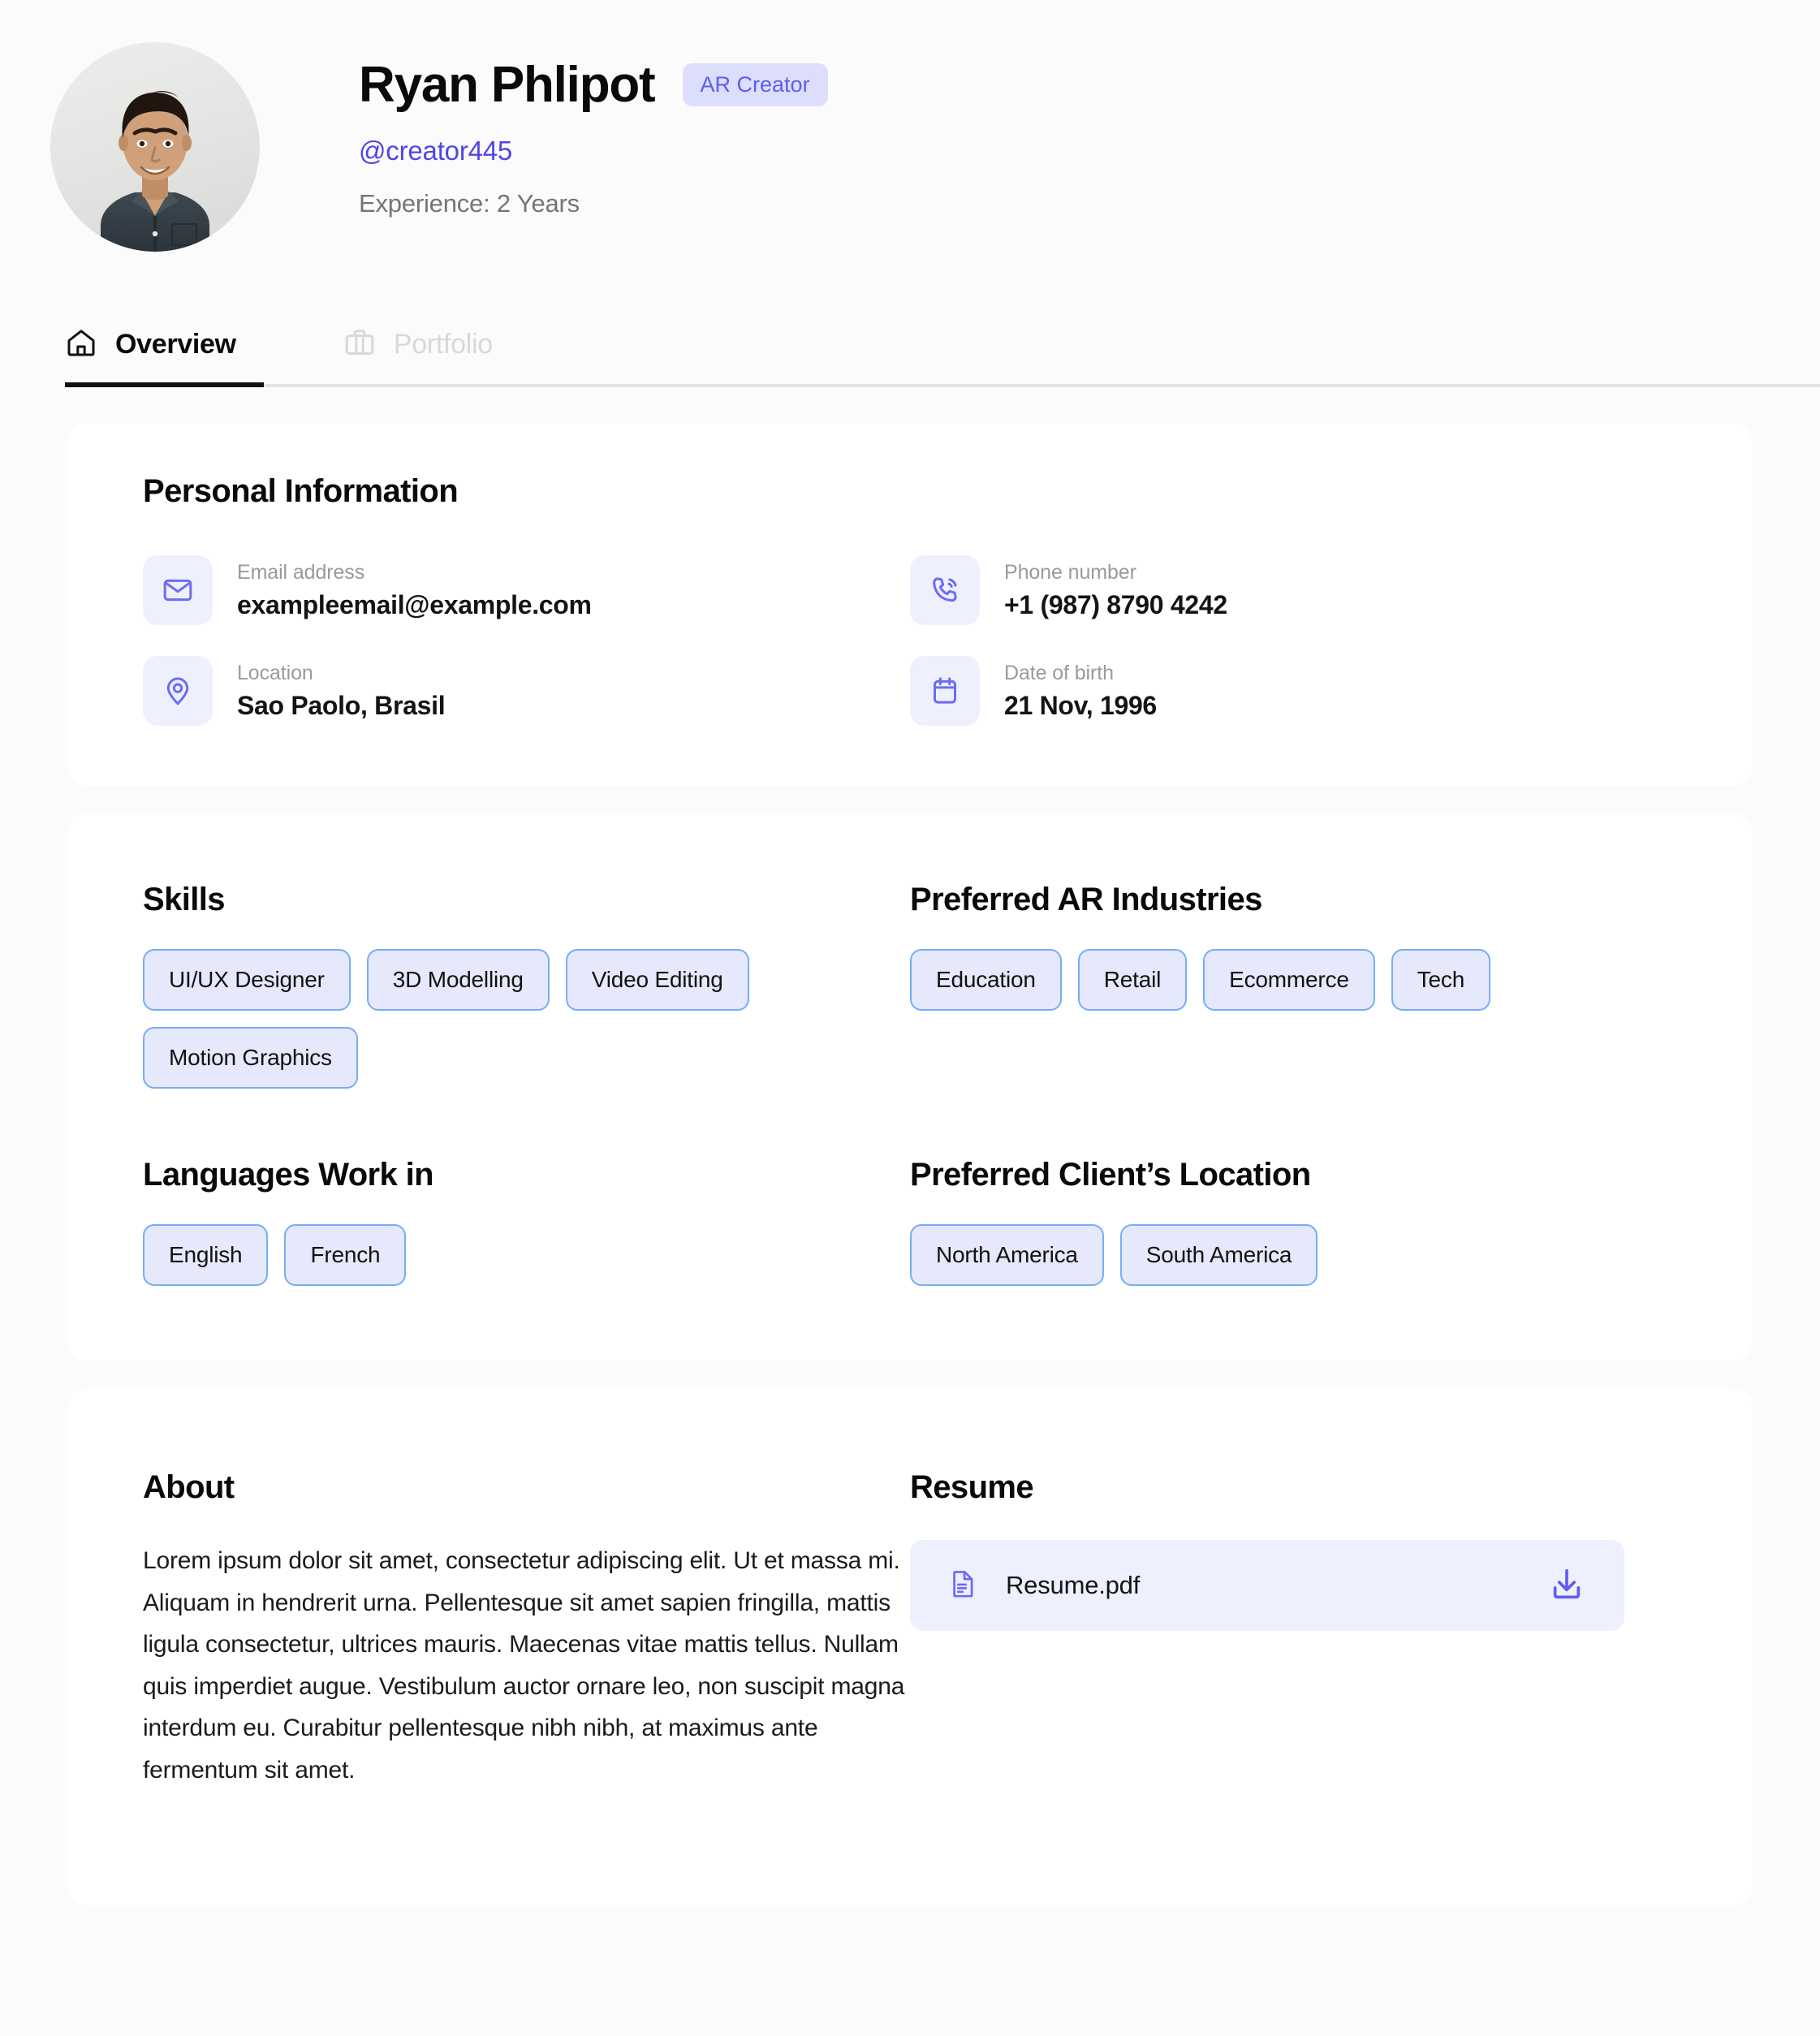 The image size is (1820, 2036). Describe the element at coordinates (275, 672) in the screenshot. I see `location-label: Location` at that location.